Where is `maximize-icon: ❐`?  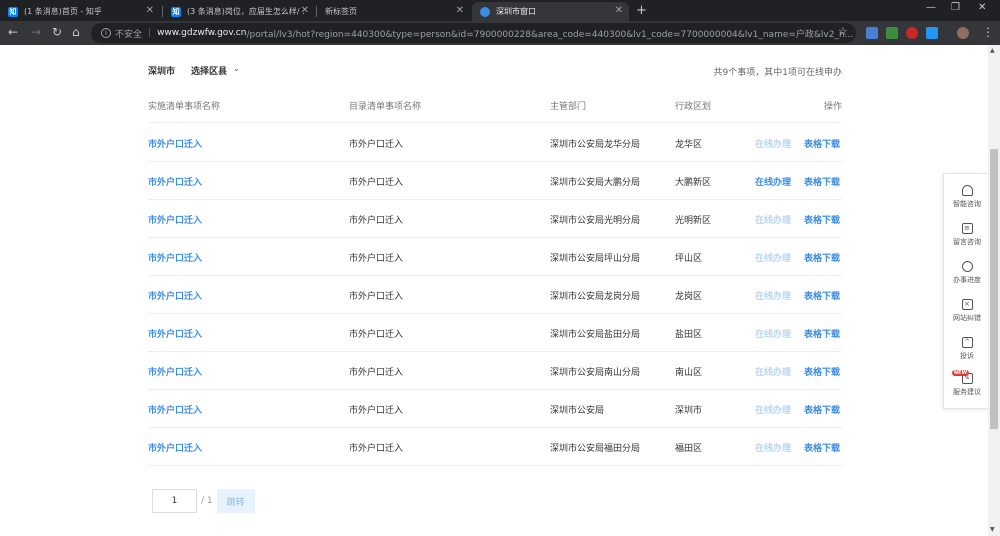
maximize-icon: ❐ is located at coordinates (955, 7).